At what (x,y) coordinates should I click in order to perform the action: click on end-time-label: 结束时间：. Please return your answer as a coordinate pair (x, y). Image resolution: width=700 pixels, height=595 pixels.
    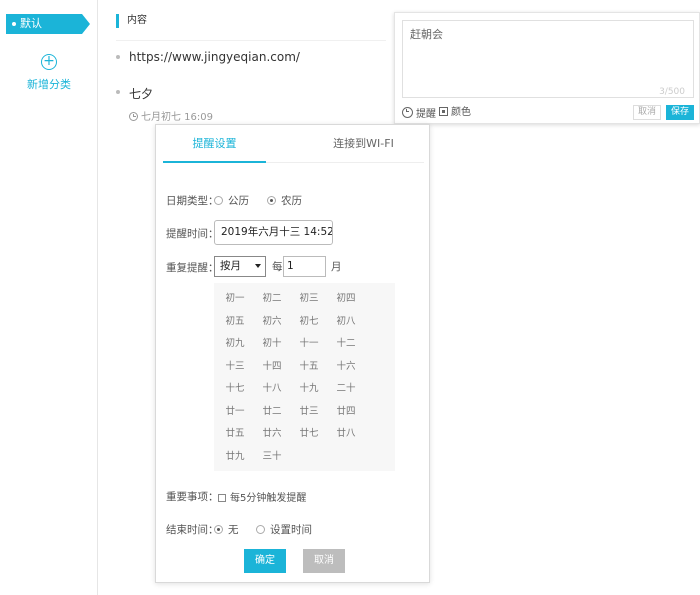
    Looking at the image, I should click on (192, 530).